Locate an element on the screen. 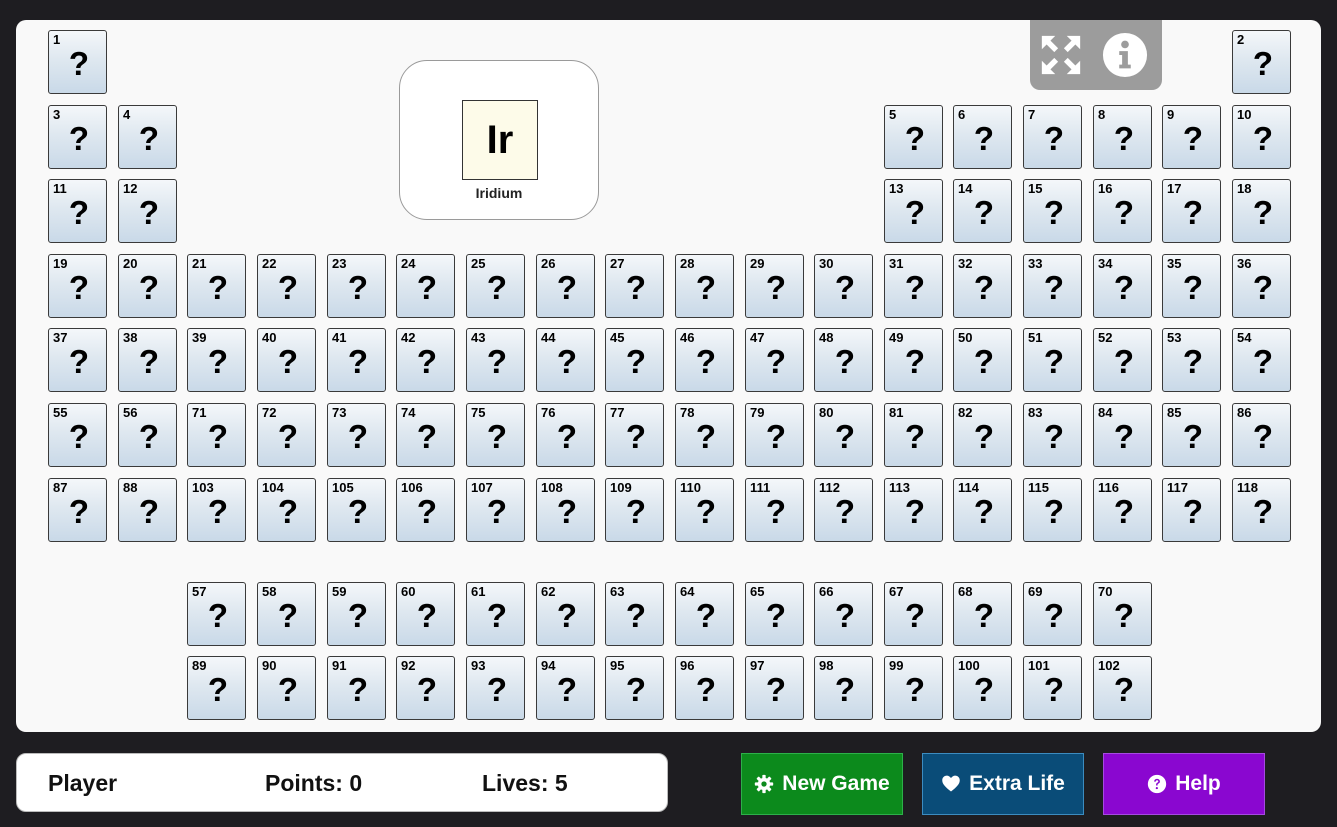 This screenshot has width=1337, height=827. element-tile-87: 87? is located at coordinates (77, 510).